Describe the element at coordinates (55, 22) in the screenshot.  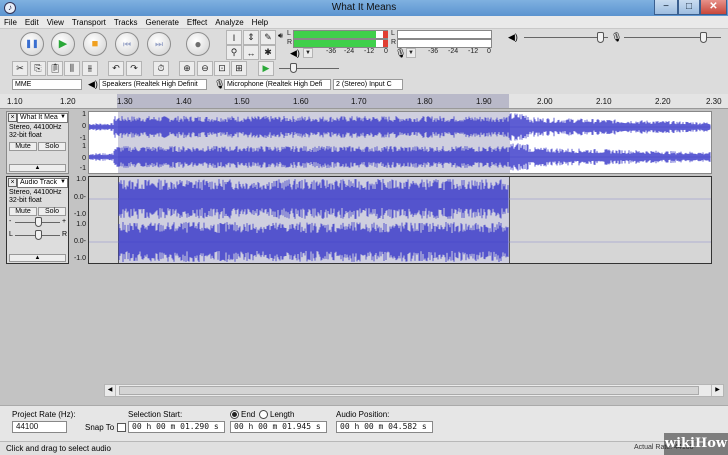
I see `menu-view: View` at that location.